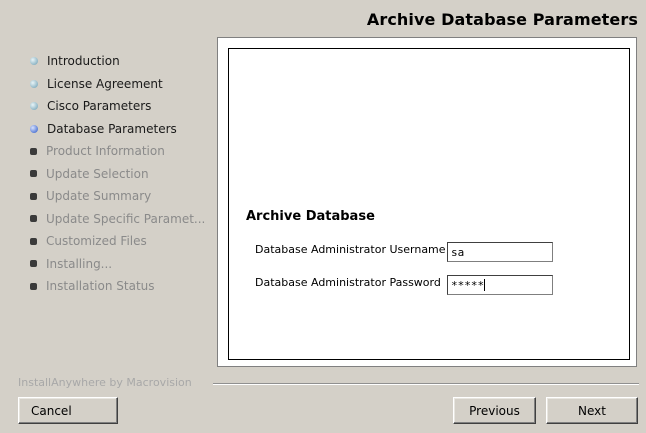 The image size is (646, 433). I want to click on step-current-icon, so click(34, 128).